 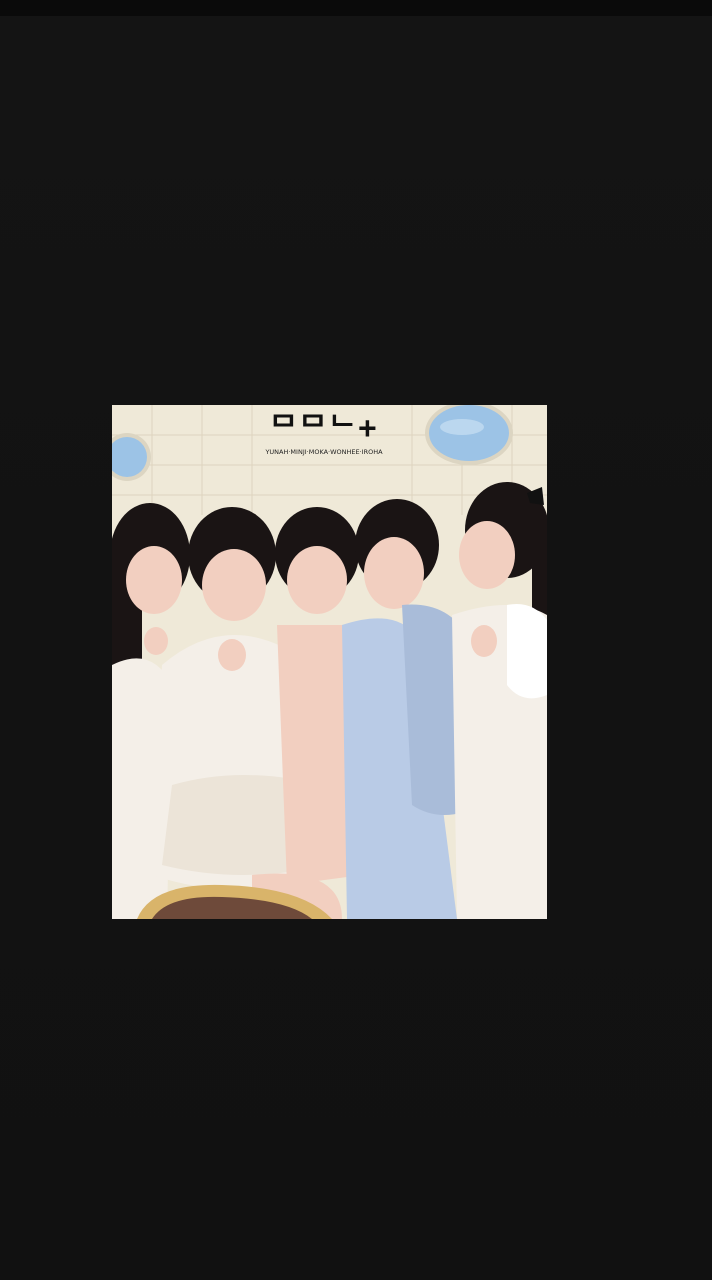 I want to click on logo-member-names: YUNAH·MINJI·MOKA·WONHEE·IROHA, so click(x=324, y=452).